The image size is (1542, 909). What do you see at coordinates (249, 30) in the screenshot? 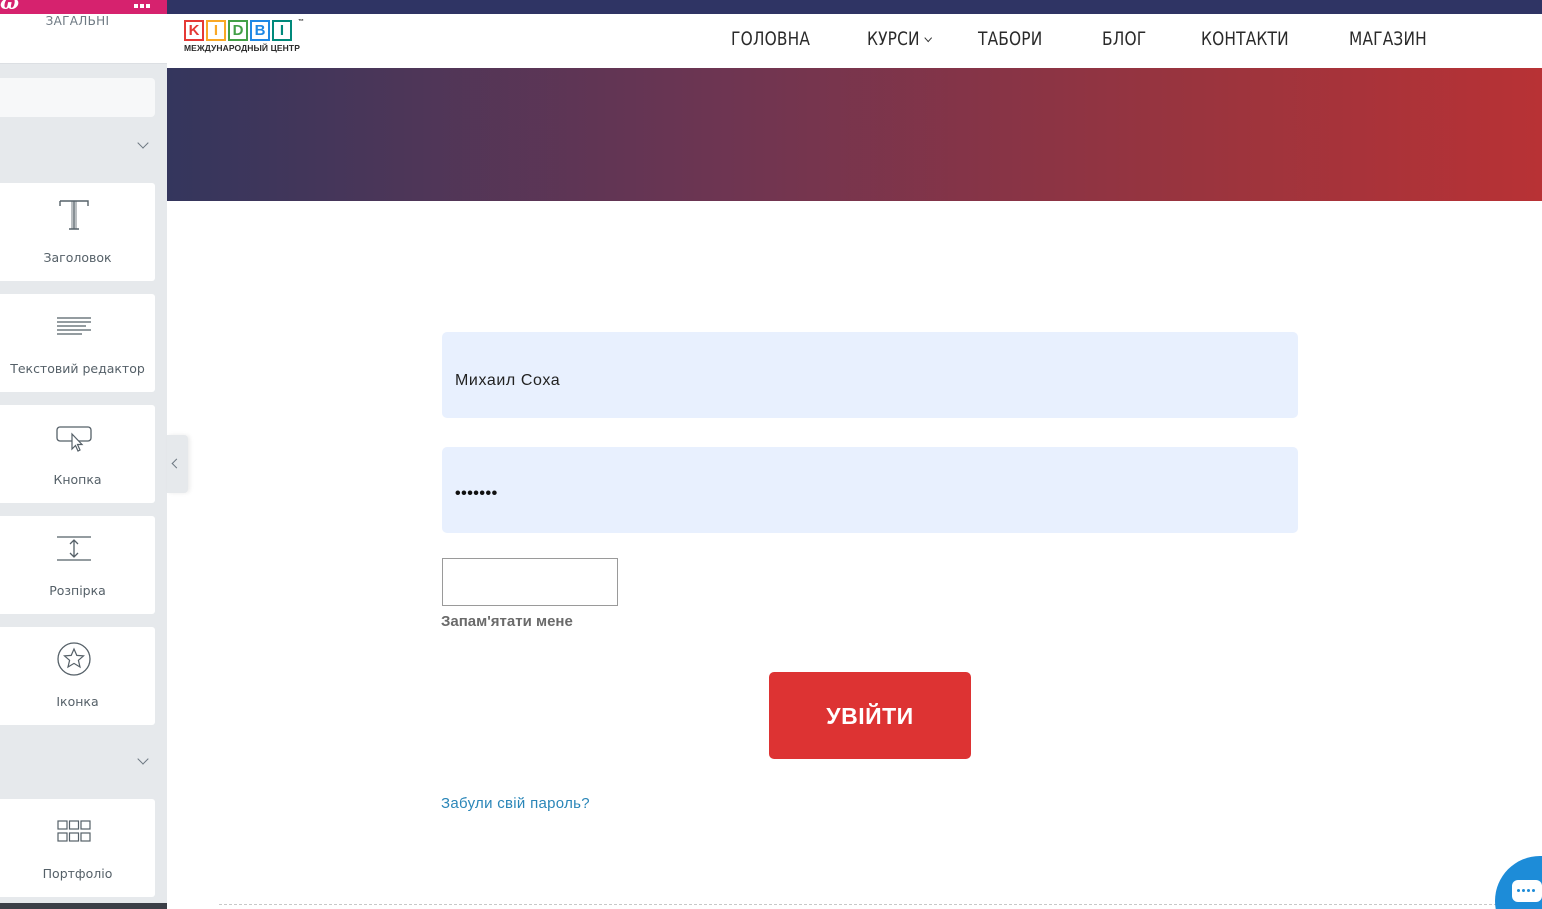
I see `logo-letters: K I D B I` at bounding box center [249, 30].